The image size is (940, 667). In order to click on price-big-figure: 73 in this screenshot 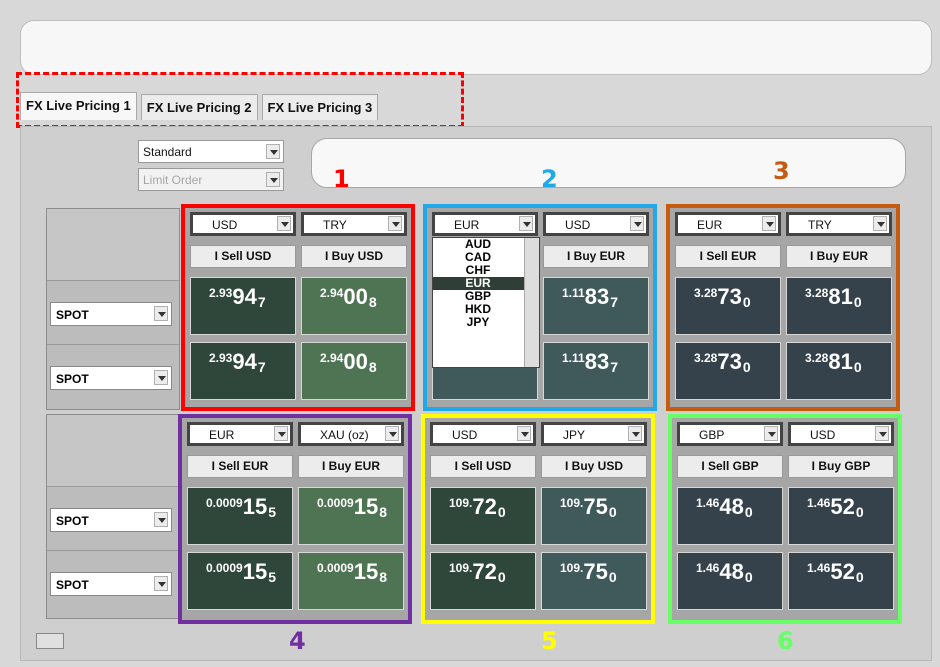, I will do `click(729, 361)`.